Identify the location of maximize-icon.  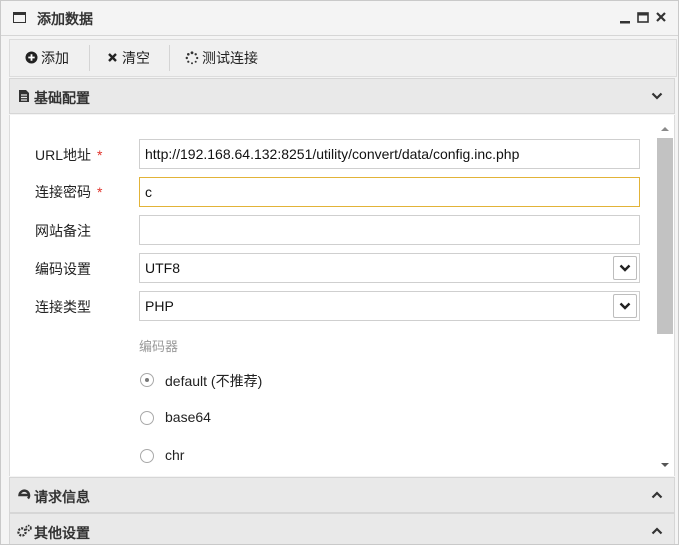
(643, 17).